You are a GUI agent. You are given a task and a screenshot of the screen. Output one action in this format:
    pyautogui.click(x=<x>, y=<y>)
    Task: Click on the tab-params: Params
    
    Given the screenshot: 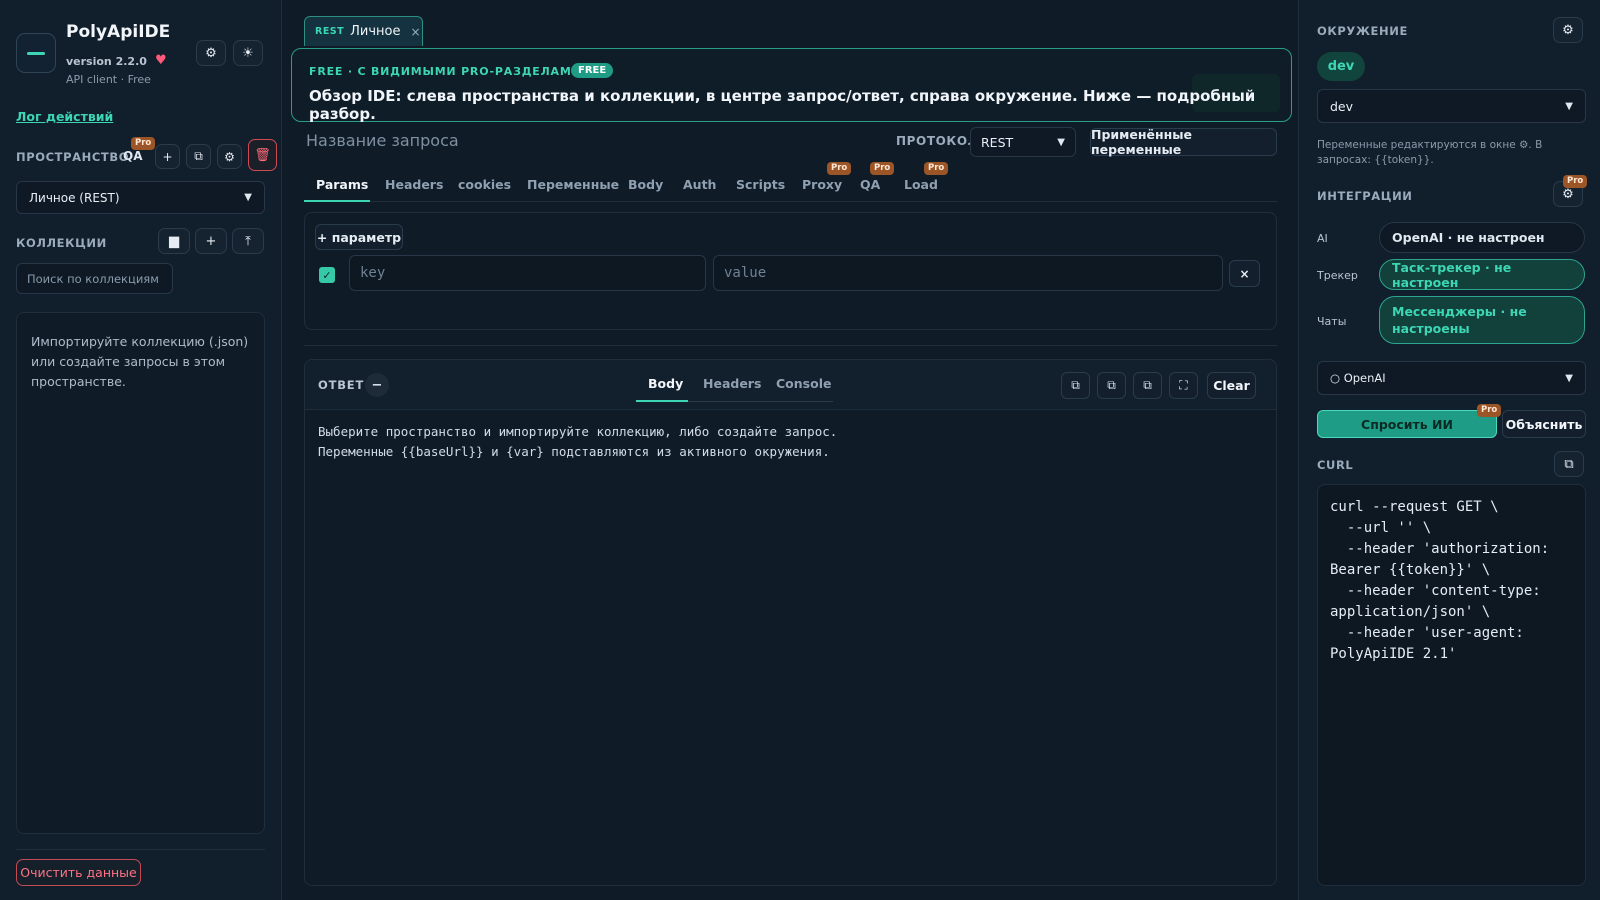 What is the action you would take?
    pyautogui.click(x=342, y=184)
    